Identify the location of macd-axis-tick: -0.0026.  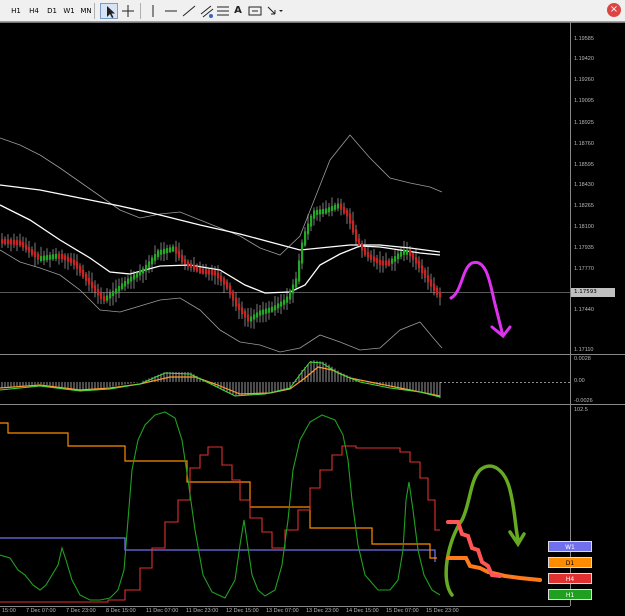
(583, 401).